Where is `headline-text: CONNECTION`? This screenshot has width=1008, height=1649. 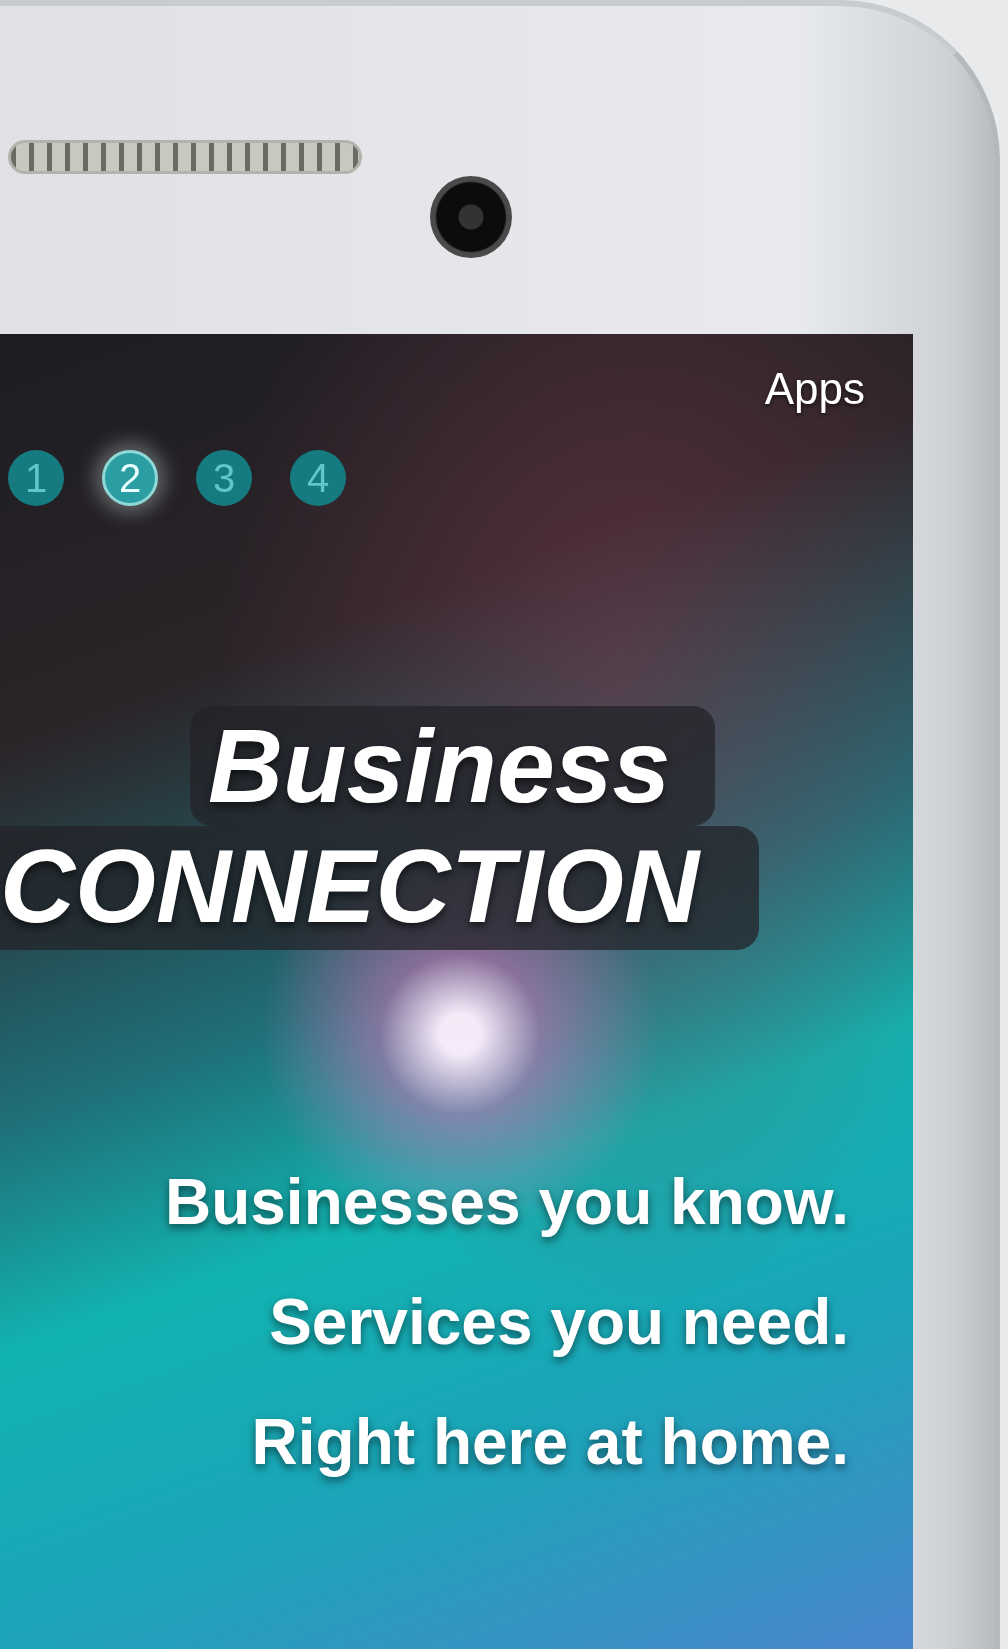 headline-text: CONNECTION is located at coordinates (380, 888).